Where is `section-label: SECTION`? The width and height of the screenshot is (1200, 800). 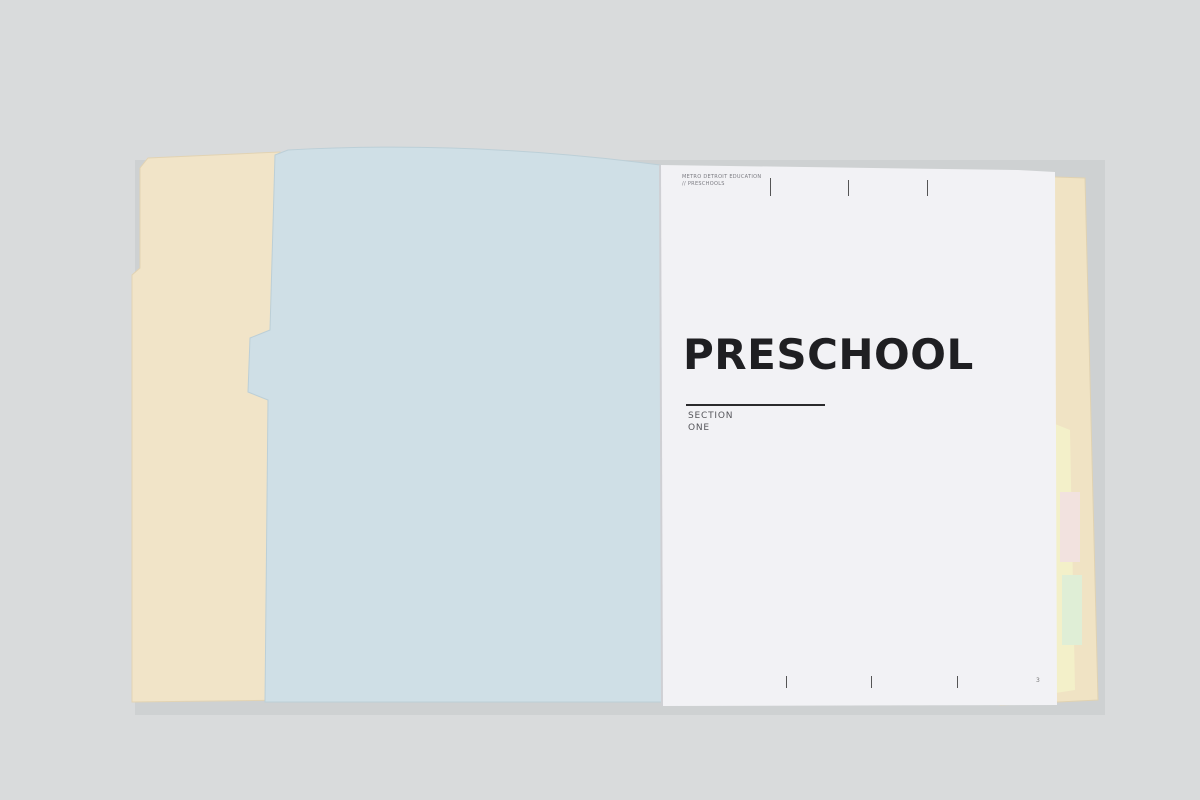 section-label: SECTION is located at coordinates (711, 416).